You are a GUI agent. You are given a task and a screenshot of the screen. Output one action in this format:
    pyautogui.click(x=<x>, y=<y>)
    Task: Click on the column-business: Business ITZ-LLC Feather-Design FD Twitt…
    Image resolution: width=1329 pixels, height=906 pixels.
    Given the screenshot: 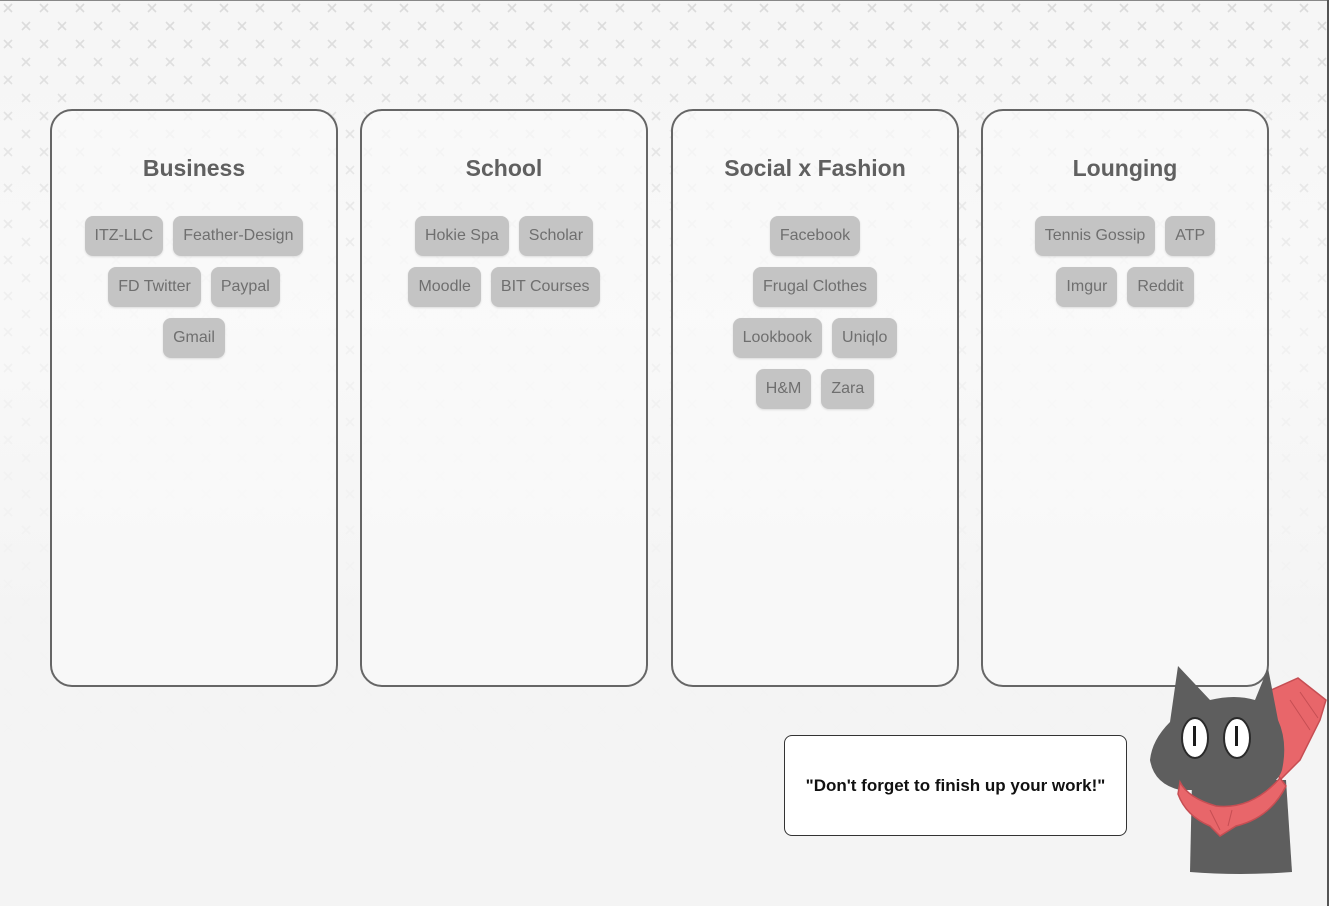 What is the action you would take?
    pyautogui.click(x=194, y=398)
    